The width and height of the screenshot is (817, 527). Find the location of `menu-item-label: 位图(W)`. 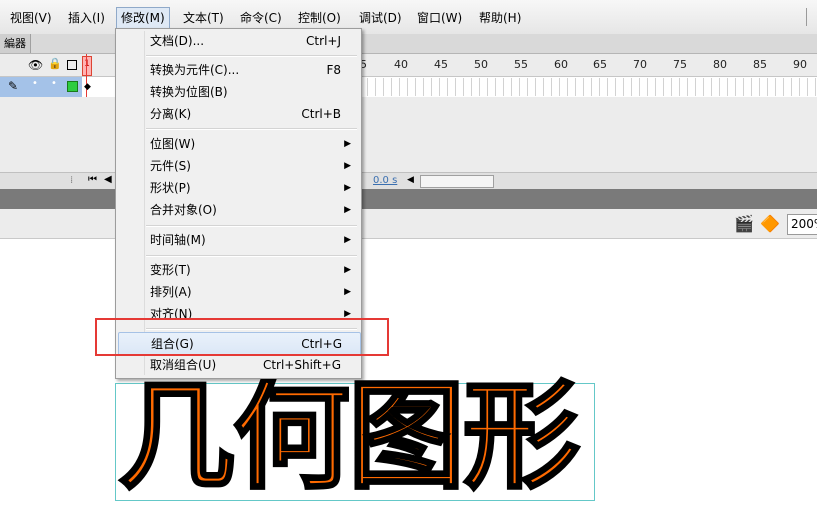

menu-item-label: 位图(W) is located at coordinates (173, 144).